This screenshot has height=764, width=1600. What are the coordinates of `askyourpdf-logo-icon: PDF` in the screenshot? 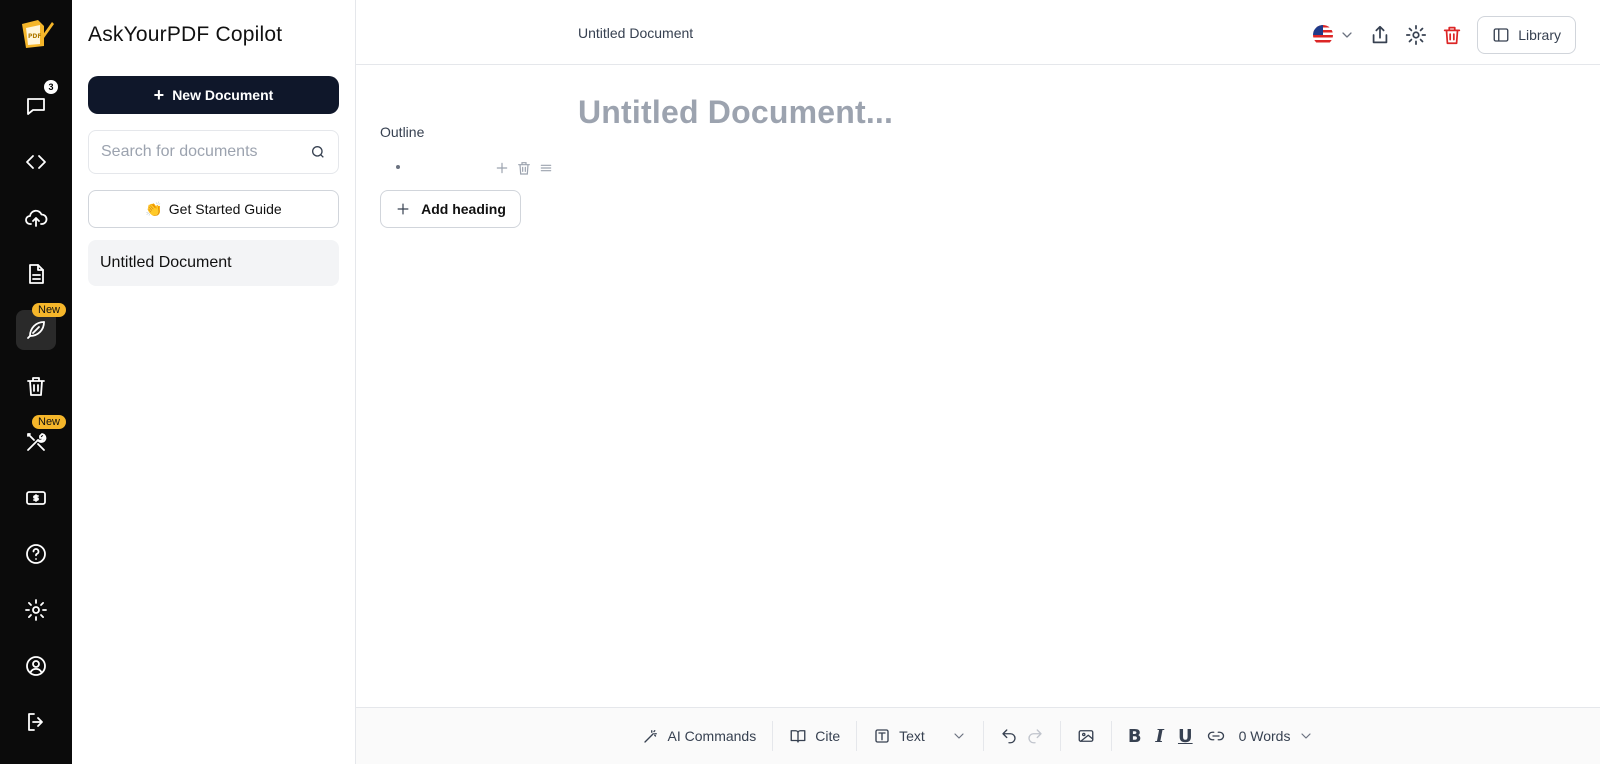 It's located at (36, 34).